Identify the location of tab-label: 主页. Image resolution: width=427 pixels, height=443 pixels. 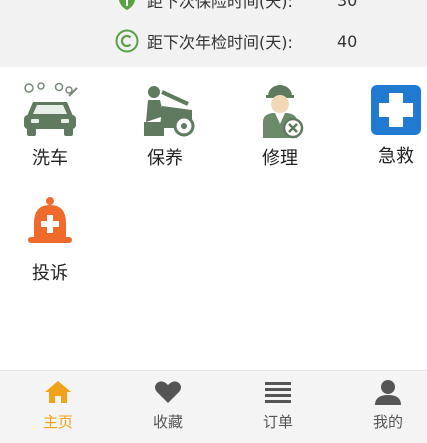
(57, 422).